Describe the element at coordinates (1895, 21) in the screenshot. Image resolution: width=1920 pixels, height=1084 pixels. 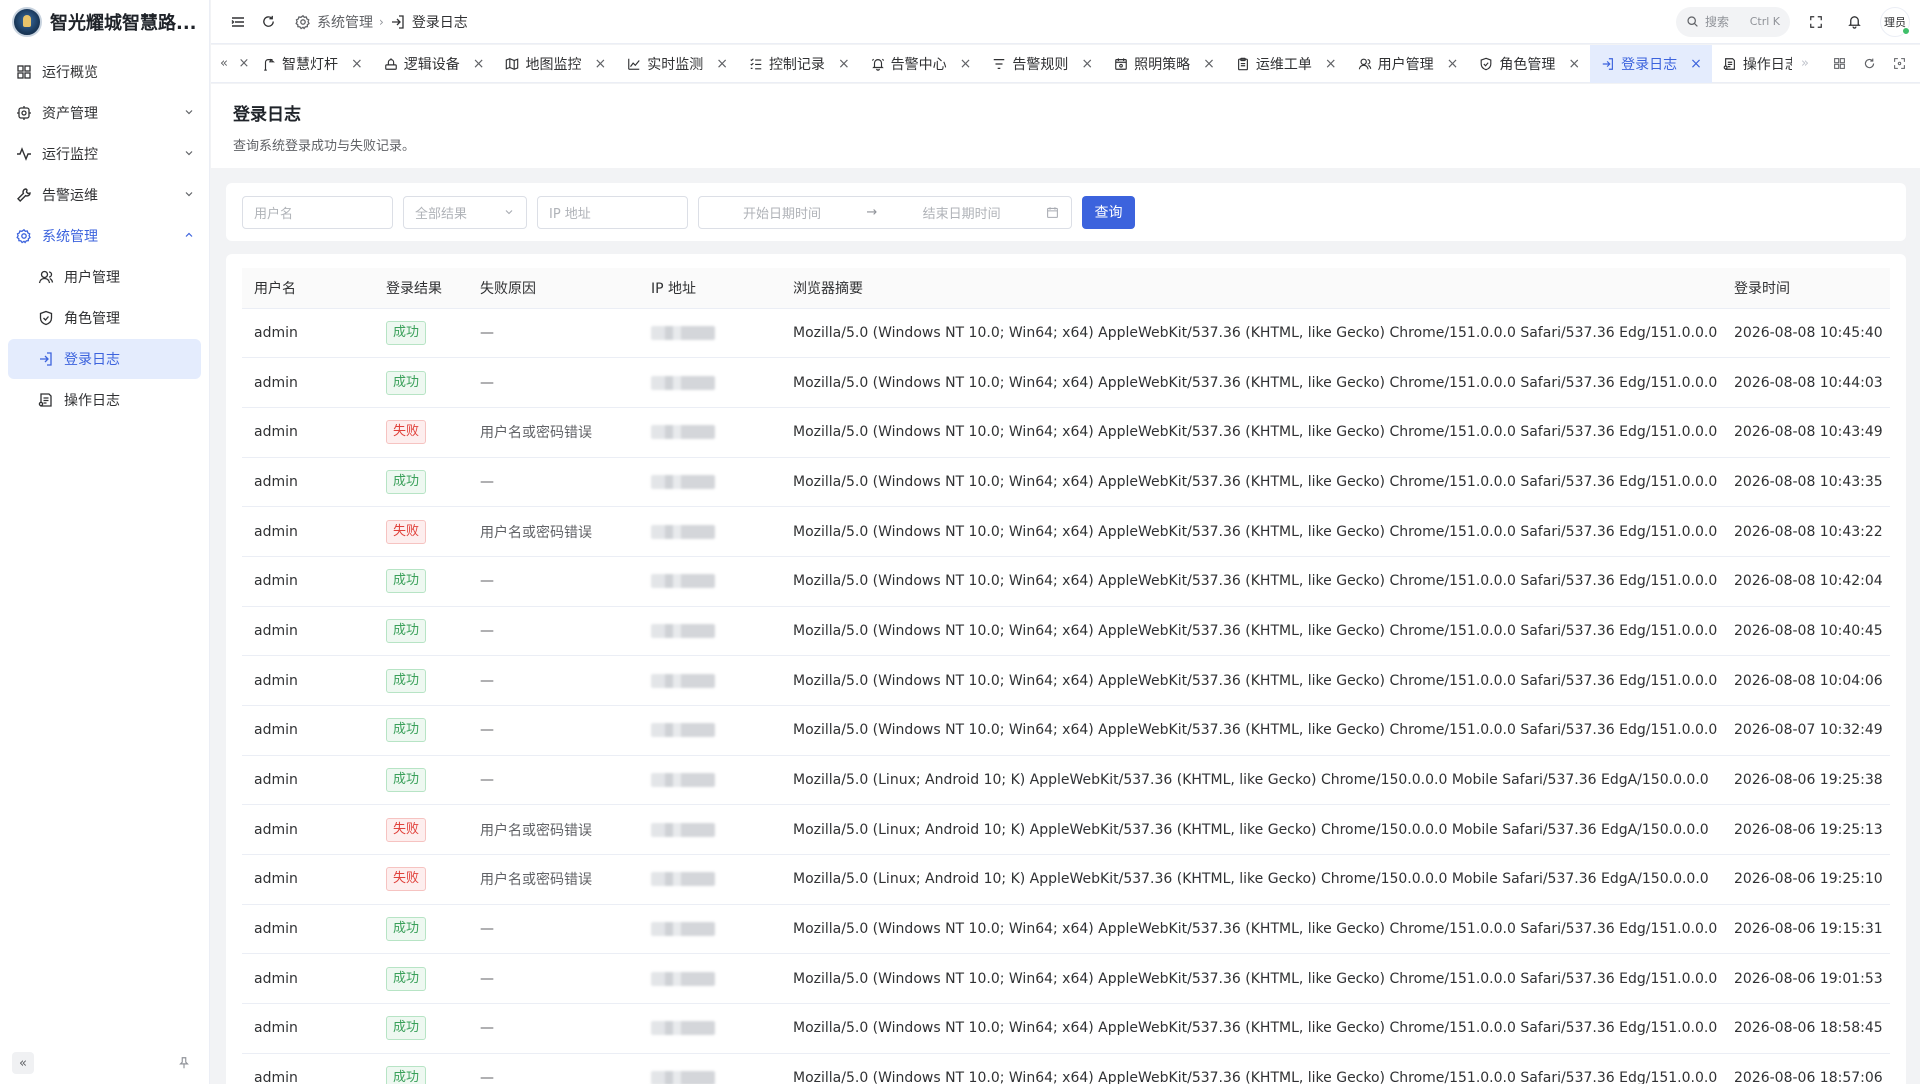
I see `avatar: 理员` at that location.